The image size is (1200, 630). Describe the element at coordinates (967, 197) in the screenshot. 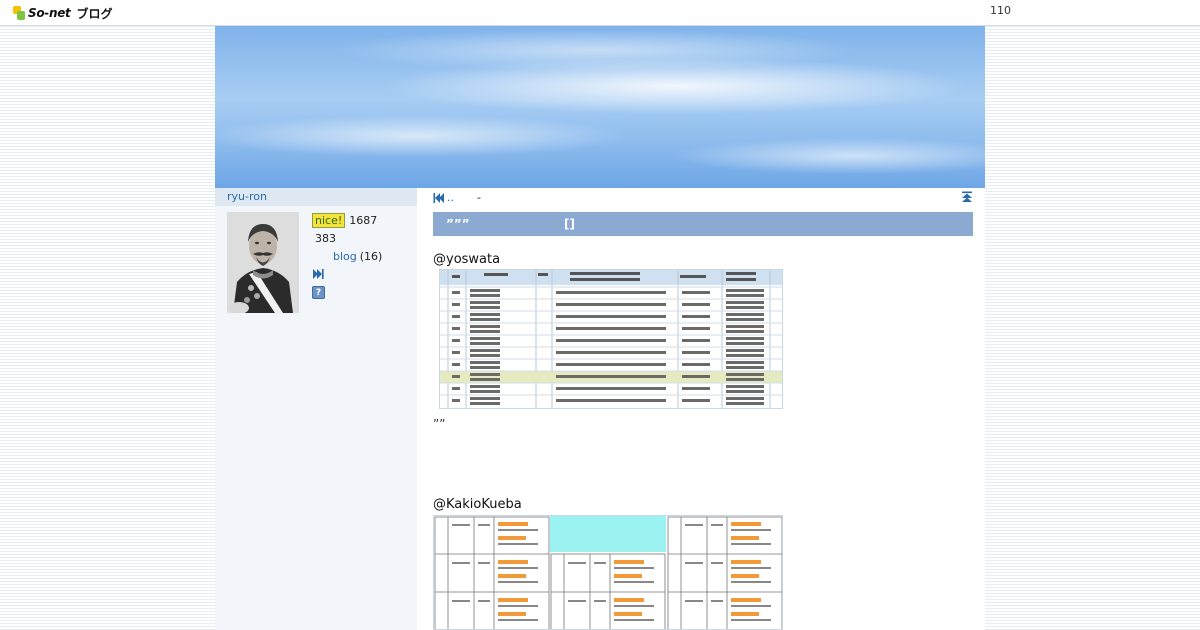

I see `back-to-top-icon` at that location.